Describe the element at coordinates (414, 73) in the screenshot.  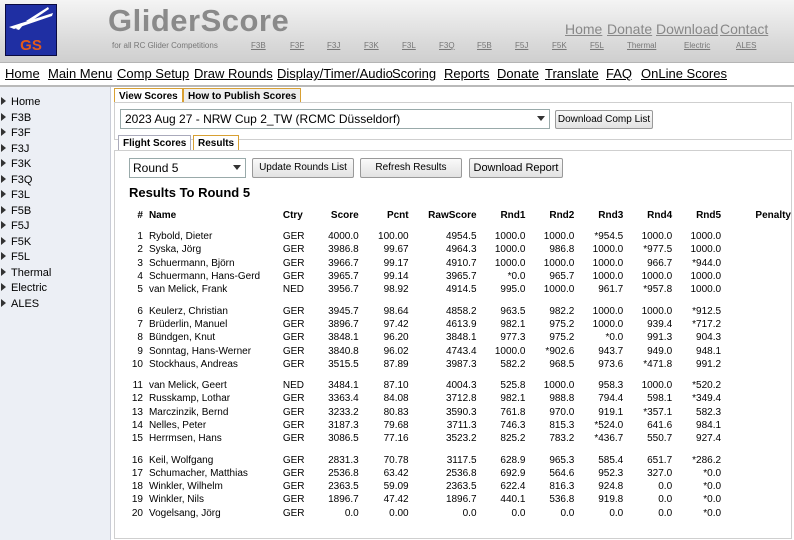
I see `menu-scoring: Scoring` at that location.